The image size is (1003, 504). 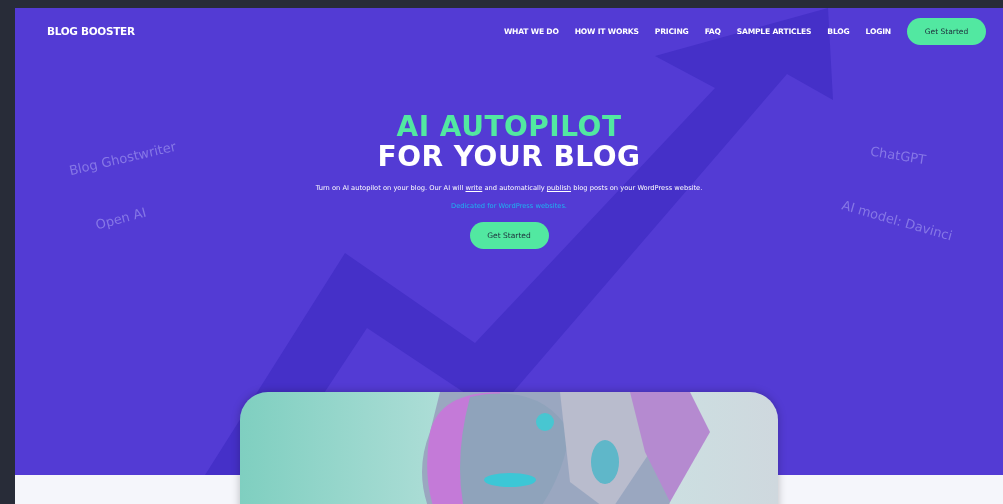 I want to click on floating-tag: Open AI, so click(x=120, y=218).